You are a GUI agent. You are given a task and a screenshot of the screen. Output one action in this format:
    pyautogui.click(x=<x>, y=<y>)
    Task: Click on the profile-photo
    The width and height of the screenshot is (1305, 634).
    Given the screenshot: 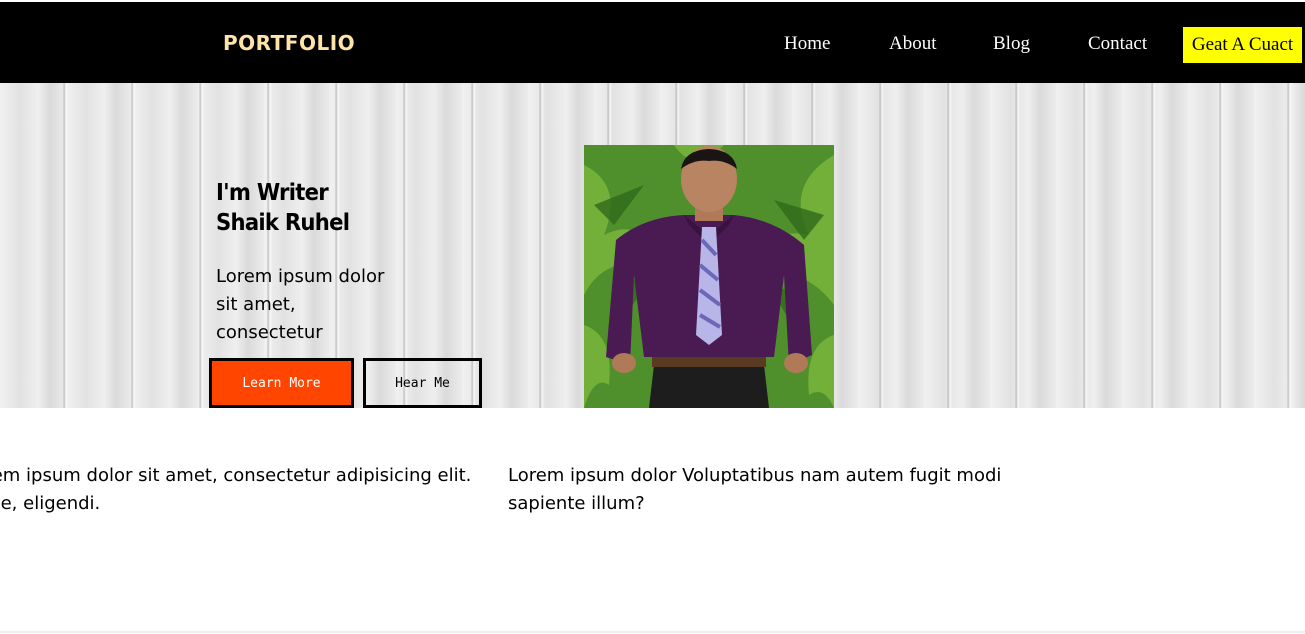 What is the action you would take?
    pyautogui.click(x=709, y=276)
    